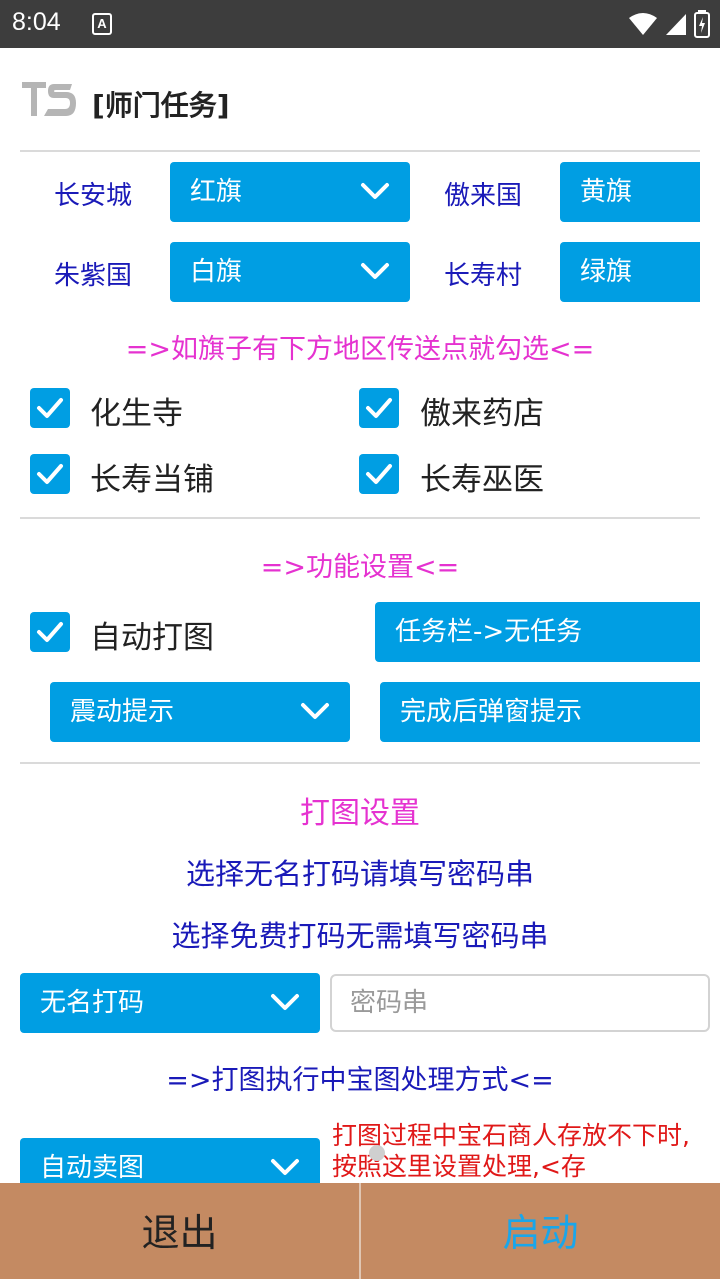 Image resolution: width=720 pixels, height=1279 pixels. I want to click on system-icons, so click(669, 24).